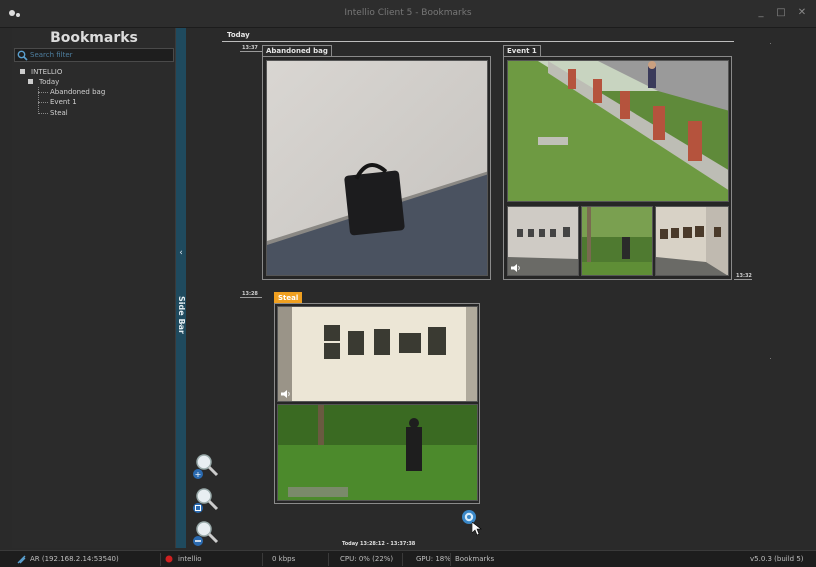 This screenshot has width=816, height=567. Describe the element at coordinates (49, 82) in the screenshot. I see `tree-node-label: Today` at that location.